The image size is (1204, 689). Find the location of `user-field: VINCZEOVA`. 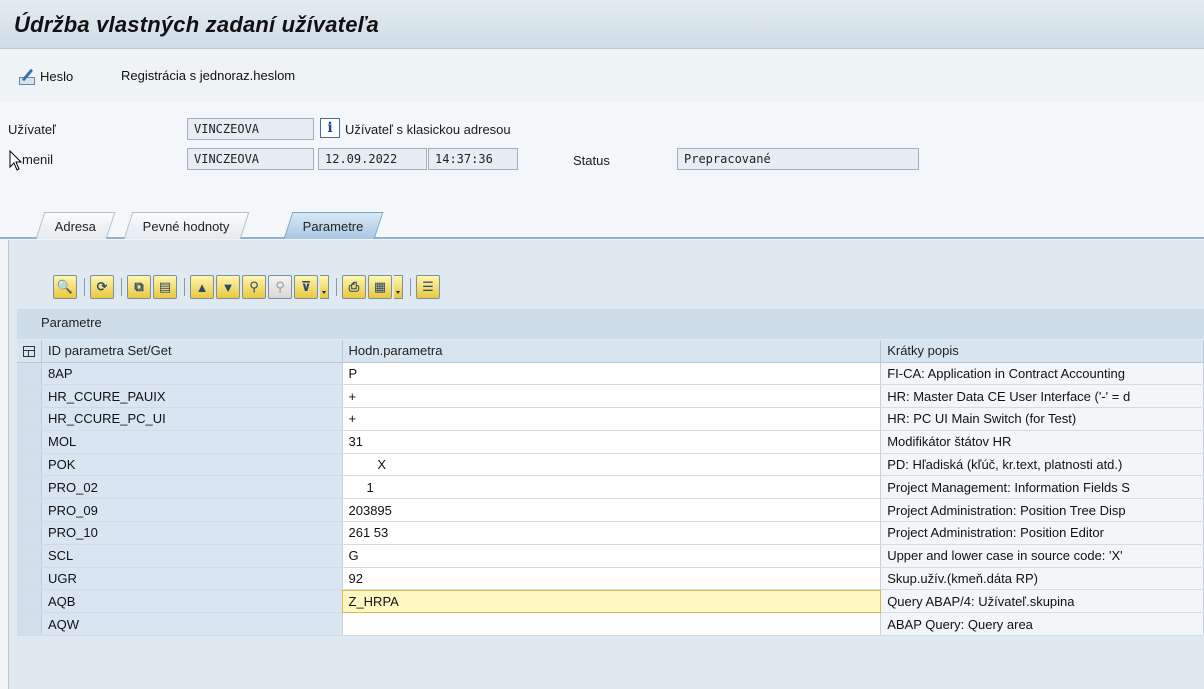

user-field: VINCZEOVA is located at coordinates (250, 129).